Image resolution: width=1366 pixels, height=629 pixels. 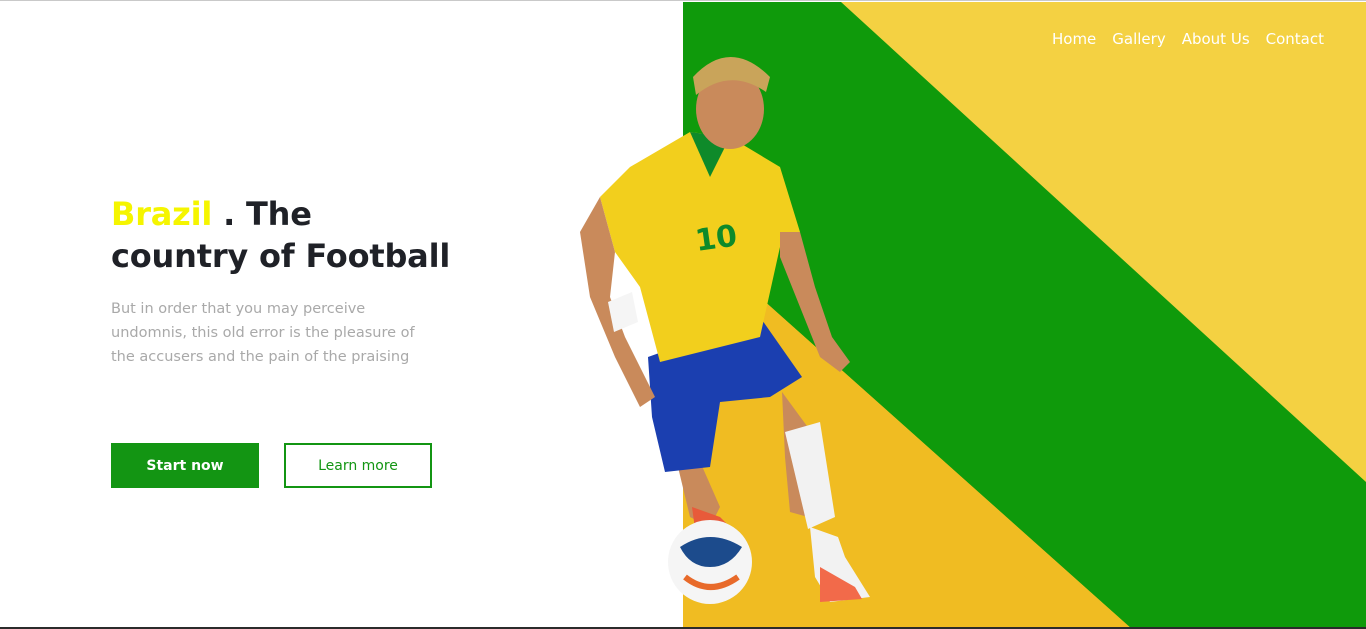 I want to click on hero-headline: Brazil . The country of Football, so click(x=281, y=235).